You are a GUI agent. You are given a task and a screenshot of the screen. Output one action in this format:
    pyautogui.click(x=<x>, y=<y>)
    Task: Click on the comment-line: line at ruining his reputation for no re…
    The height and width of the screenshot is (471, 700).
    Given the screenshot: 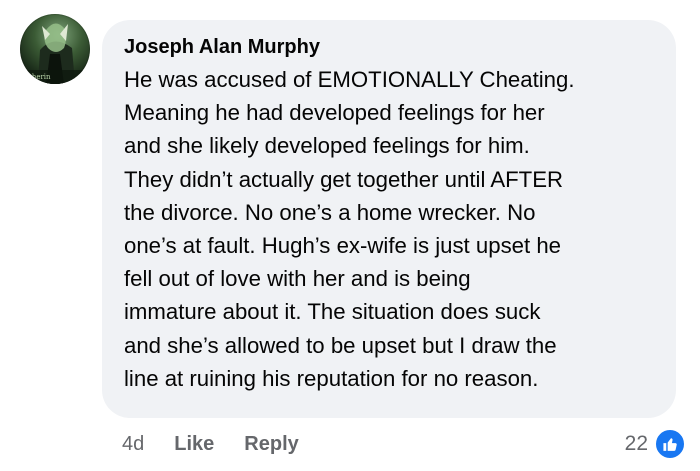 What is the action you would take?
    pyautogui.click(x=331, y=378)
    